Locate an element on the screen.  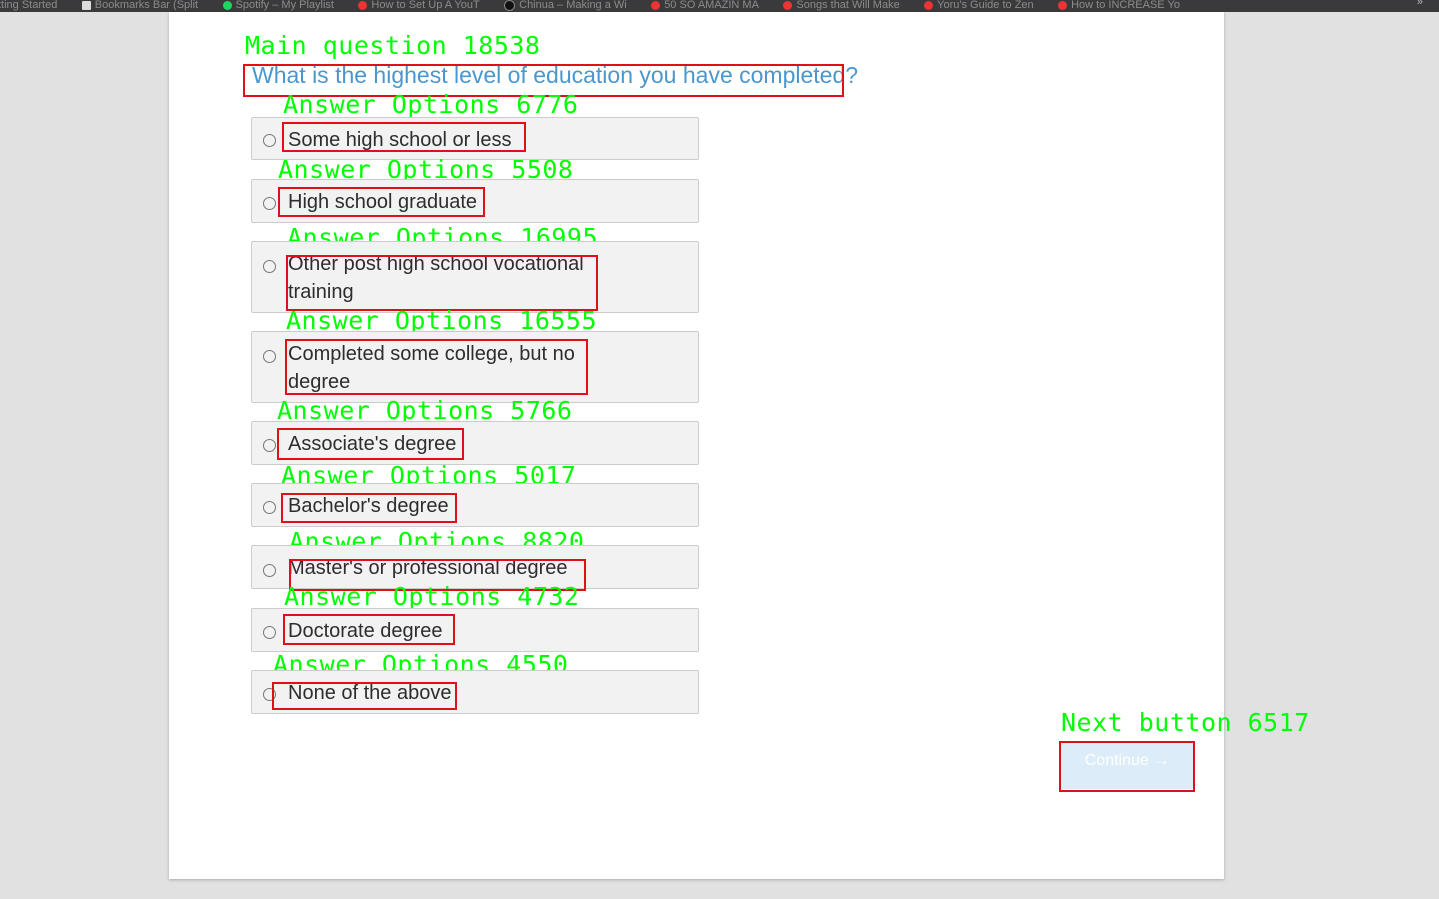
bookmark-item: Songs that Will Make is located at coordinates (841, 5).